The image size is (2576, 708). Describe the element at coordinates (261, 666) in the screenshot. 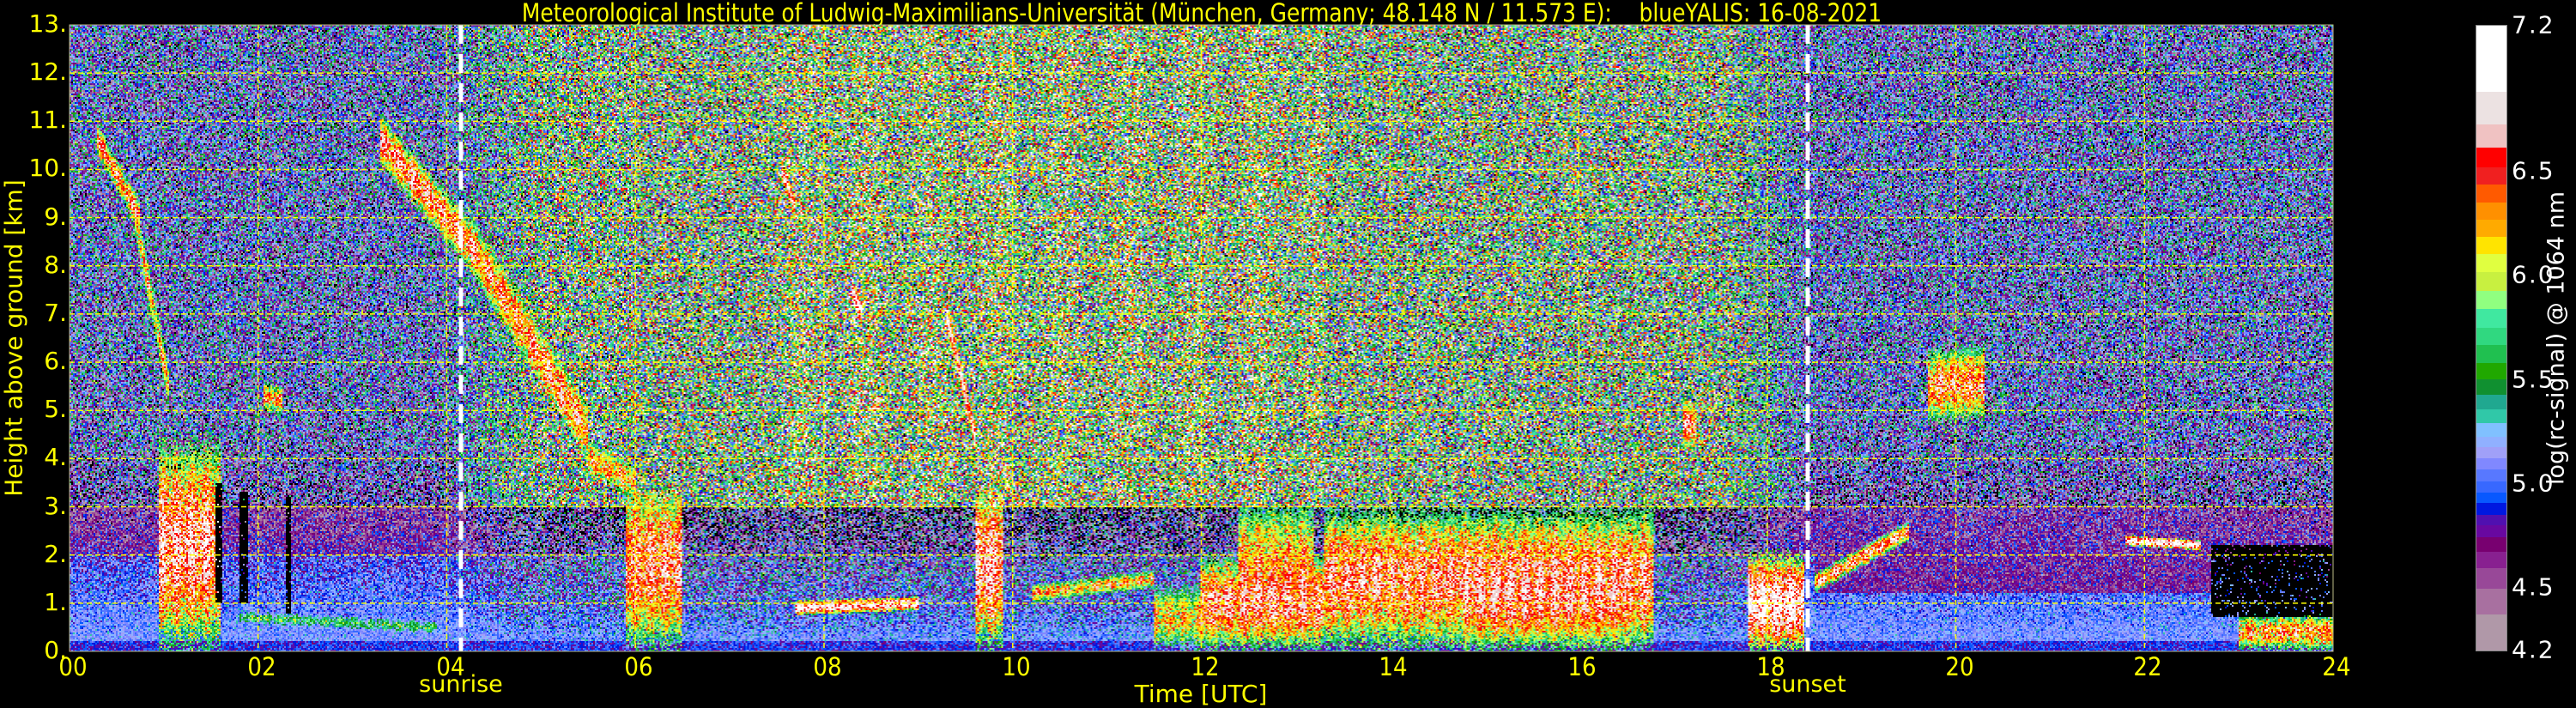

I see `x-tick-label: 02` at that location.